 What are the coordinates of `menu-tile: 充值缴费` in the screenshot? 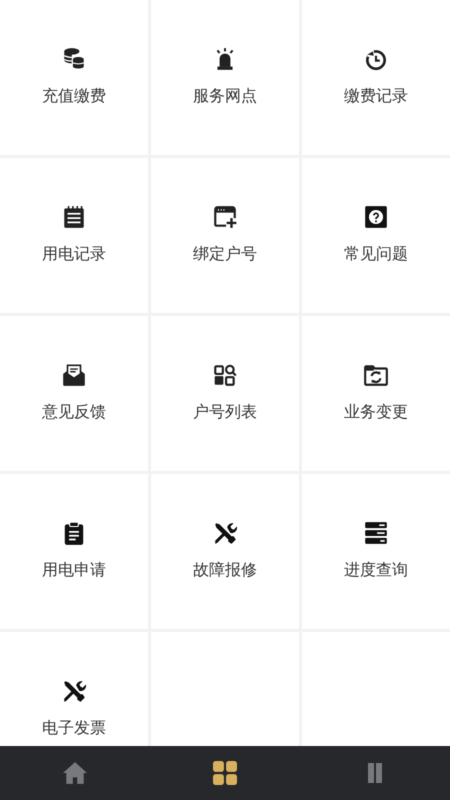 It's located at (74, 77).